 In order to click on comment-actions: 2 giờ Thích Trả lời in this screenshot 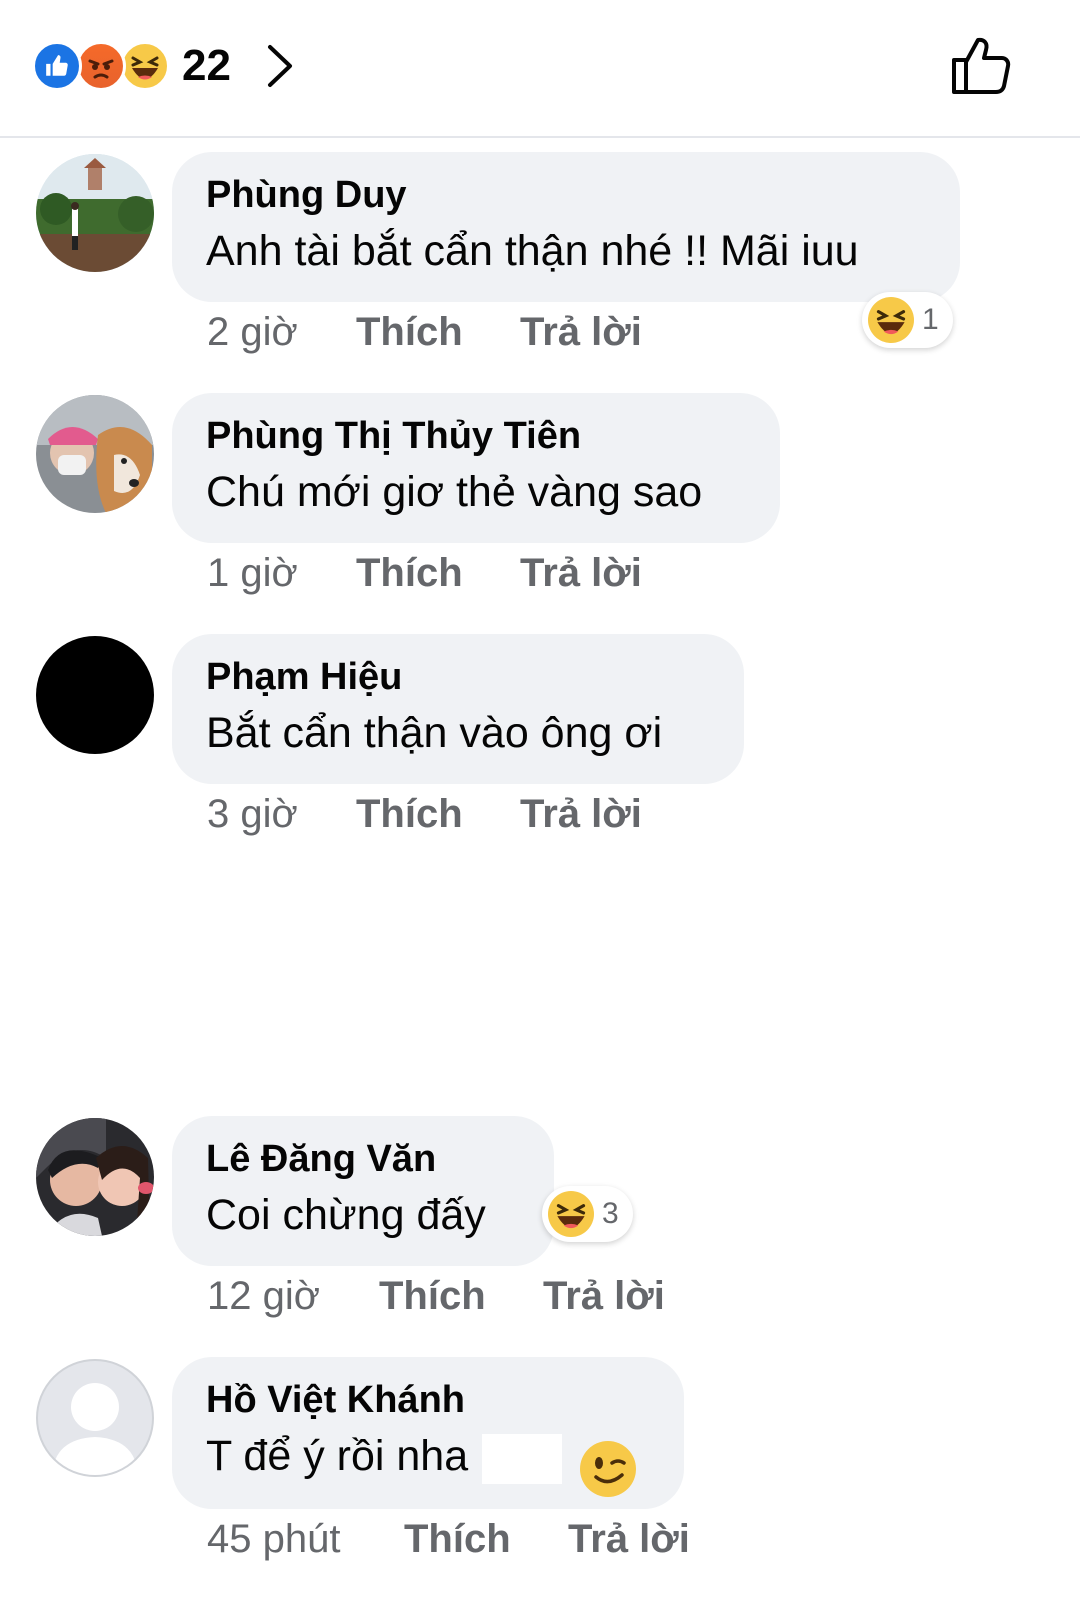, I will do `click(424, 332)`.